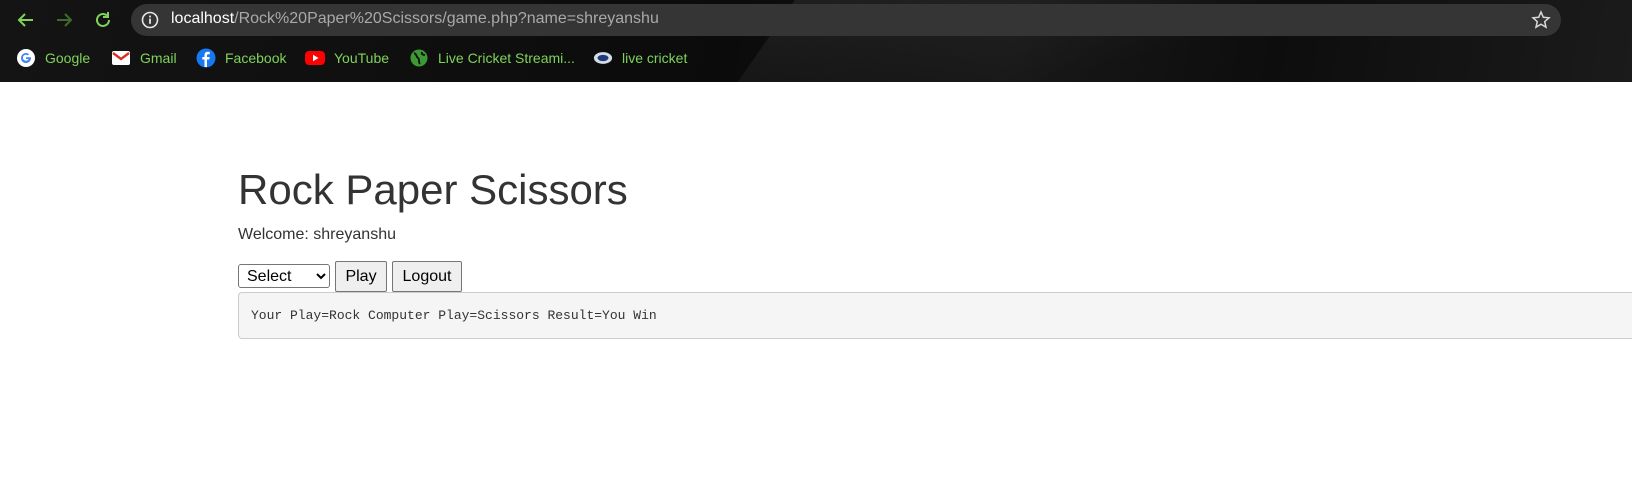 The image size is (1632, 478). What do you see at coordinates (315, 58) in the screenshot?
I see `youtube-icon` at bounding box center [315, 58].